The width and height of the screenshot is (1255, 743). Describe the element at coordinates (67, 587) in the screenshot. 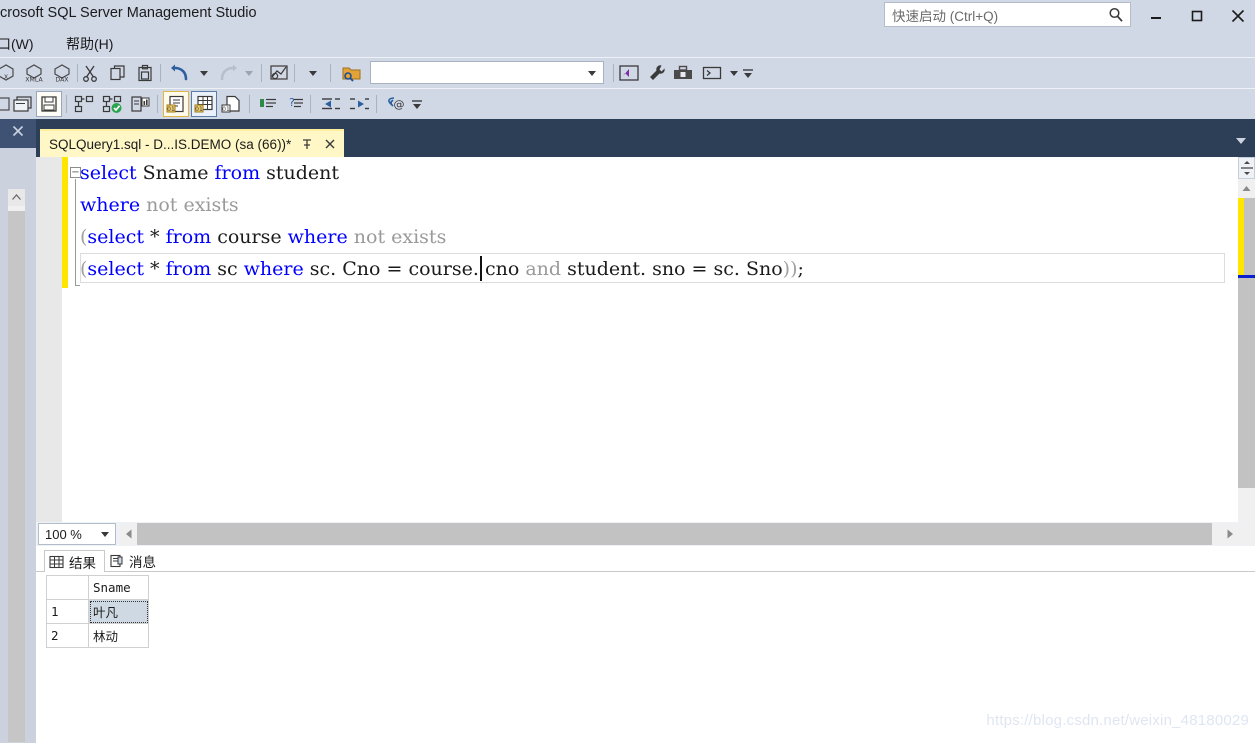

I see `row-number-header` at that location.